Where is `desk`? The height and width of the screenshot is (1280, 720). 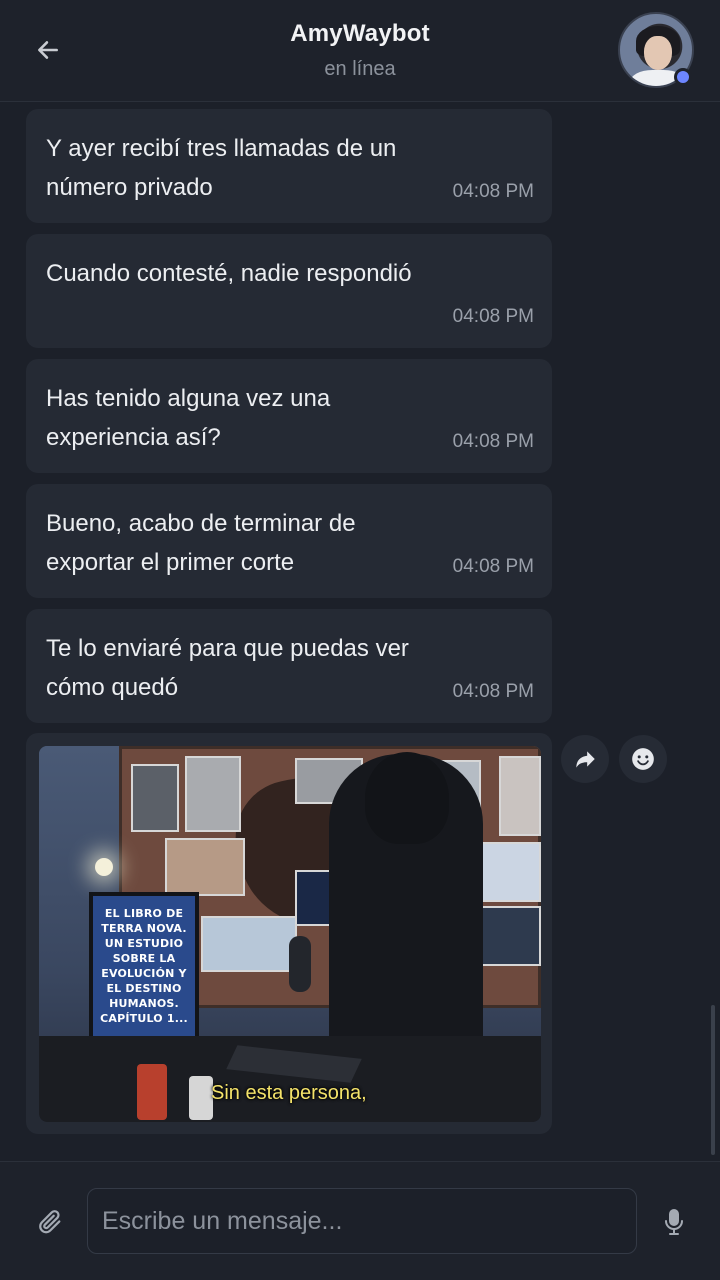
desk is located at coordinates (290, 1079).